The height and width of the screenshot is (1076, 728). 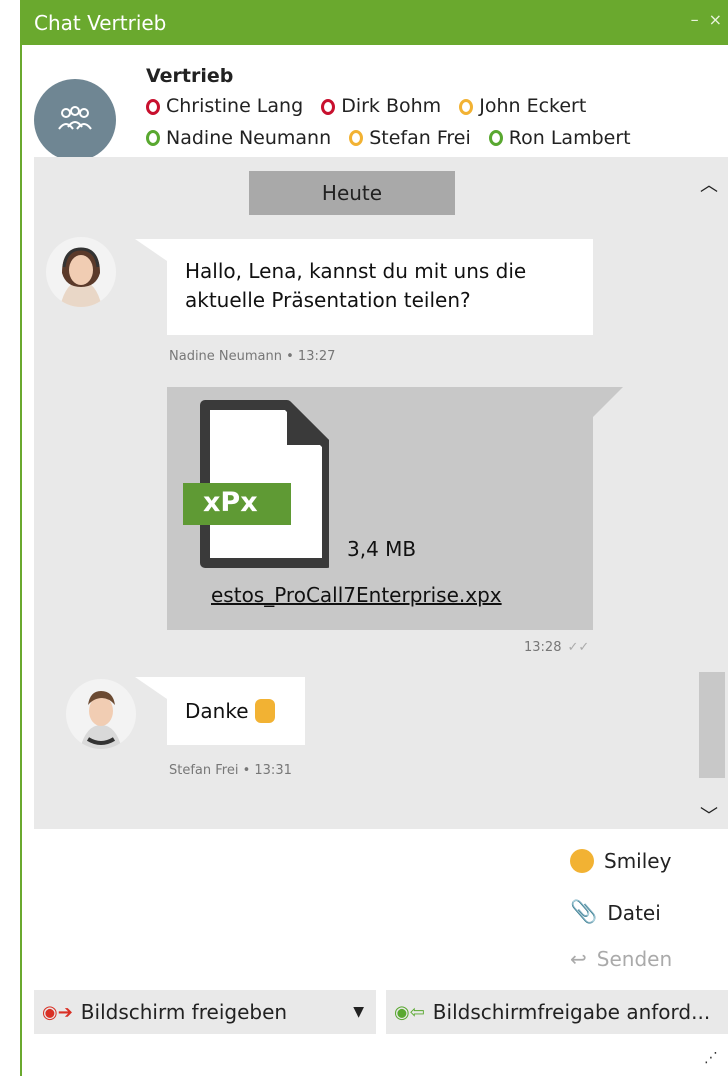 I want to click on member-name: Dirk Bohm, so click(x=391, y=106).